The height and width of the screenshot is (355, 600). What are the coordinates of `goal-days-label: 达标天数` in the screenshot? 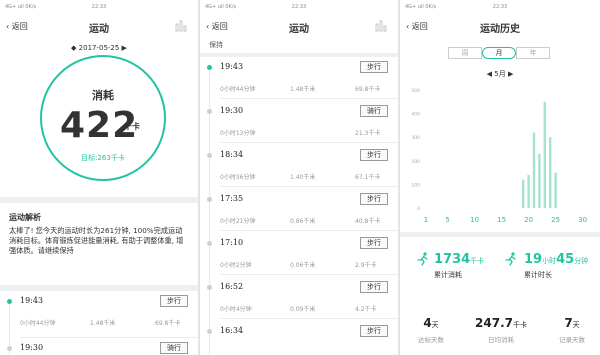 It's located at (431, 340).